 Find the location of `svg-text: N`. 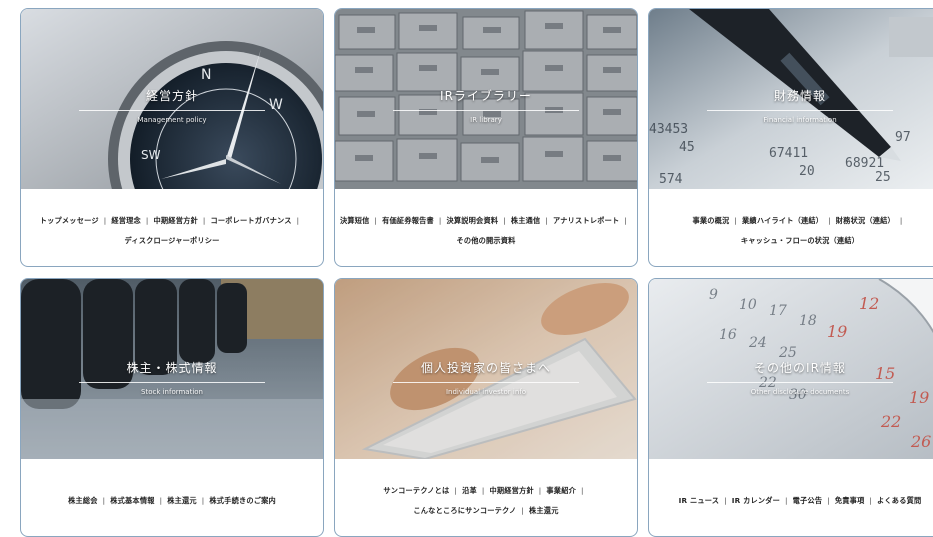

svg-text: N is located at coordinates (206, 75).